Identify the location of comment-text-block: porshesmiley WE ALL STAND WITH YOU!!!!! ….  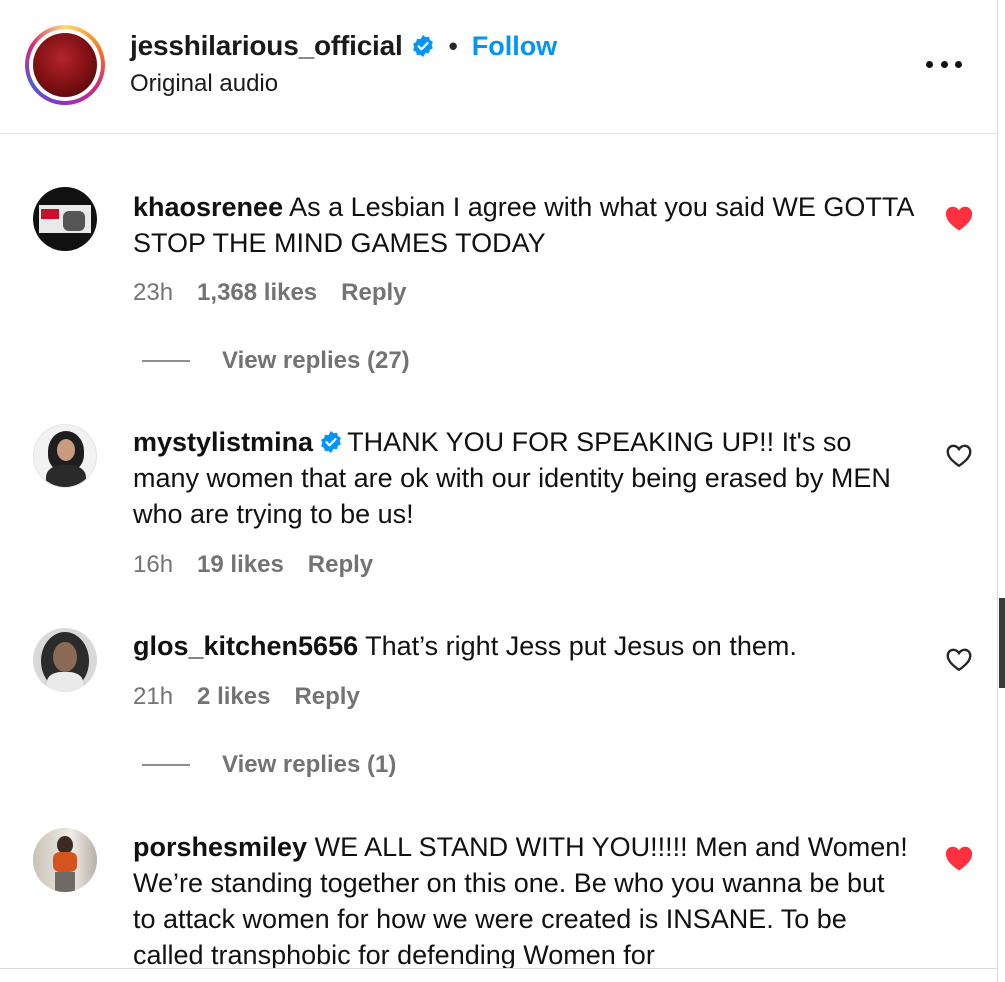
(523, 901).